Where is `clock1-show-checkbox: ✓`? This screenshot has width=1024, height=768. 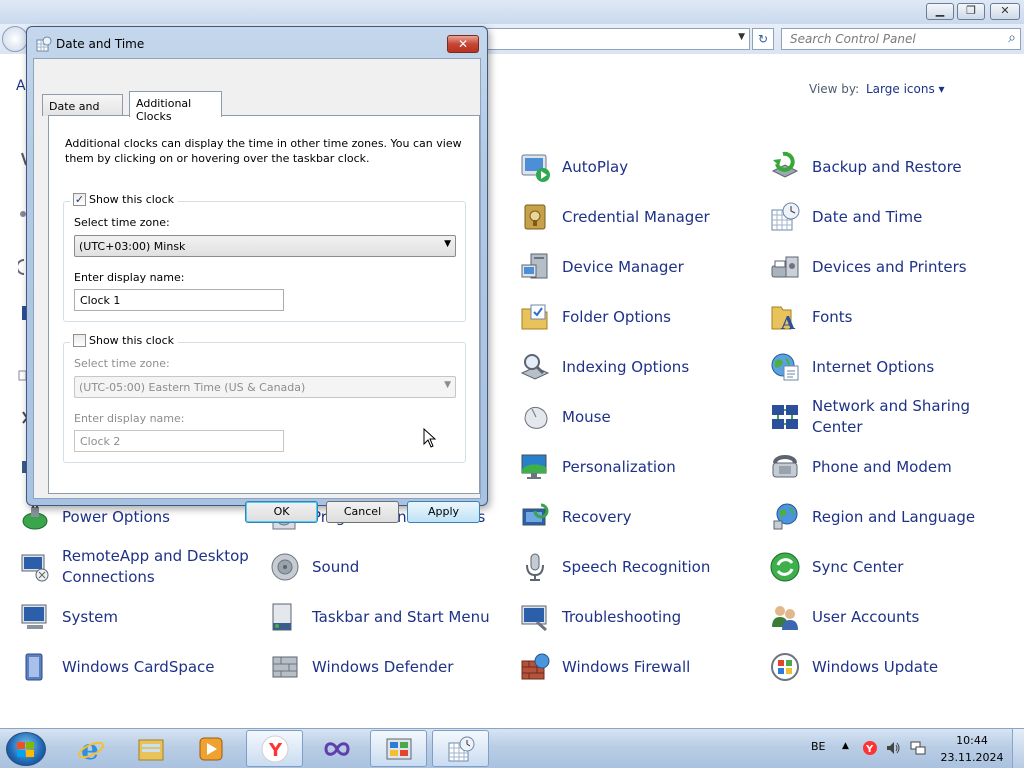
clock1-show-checkbox: ✓ is located at coordinates (79, 199).